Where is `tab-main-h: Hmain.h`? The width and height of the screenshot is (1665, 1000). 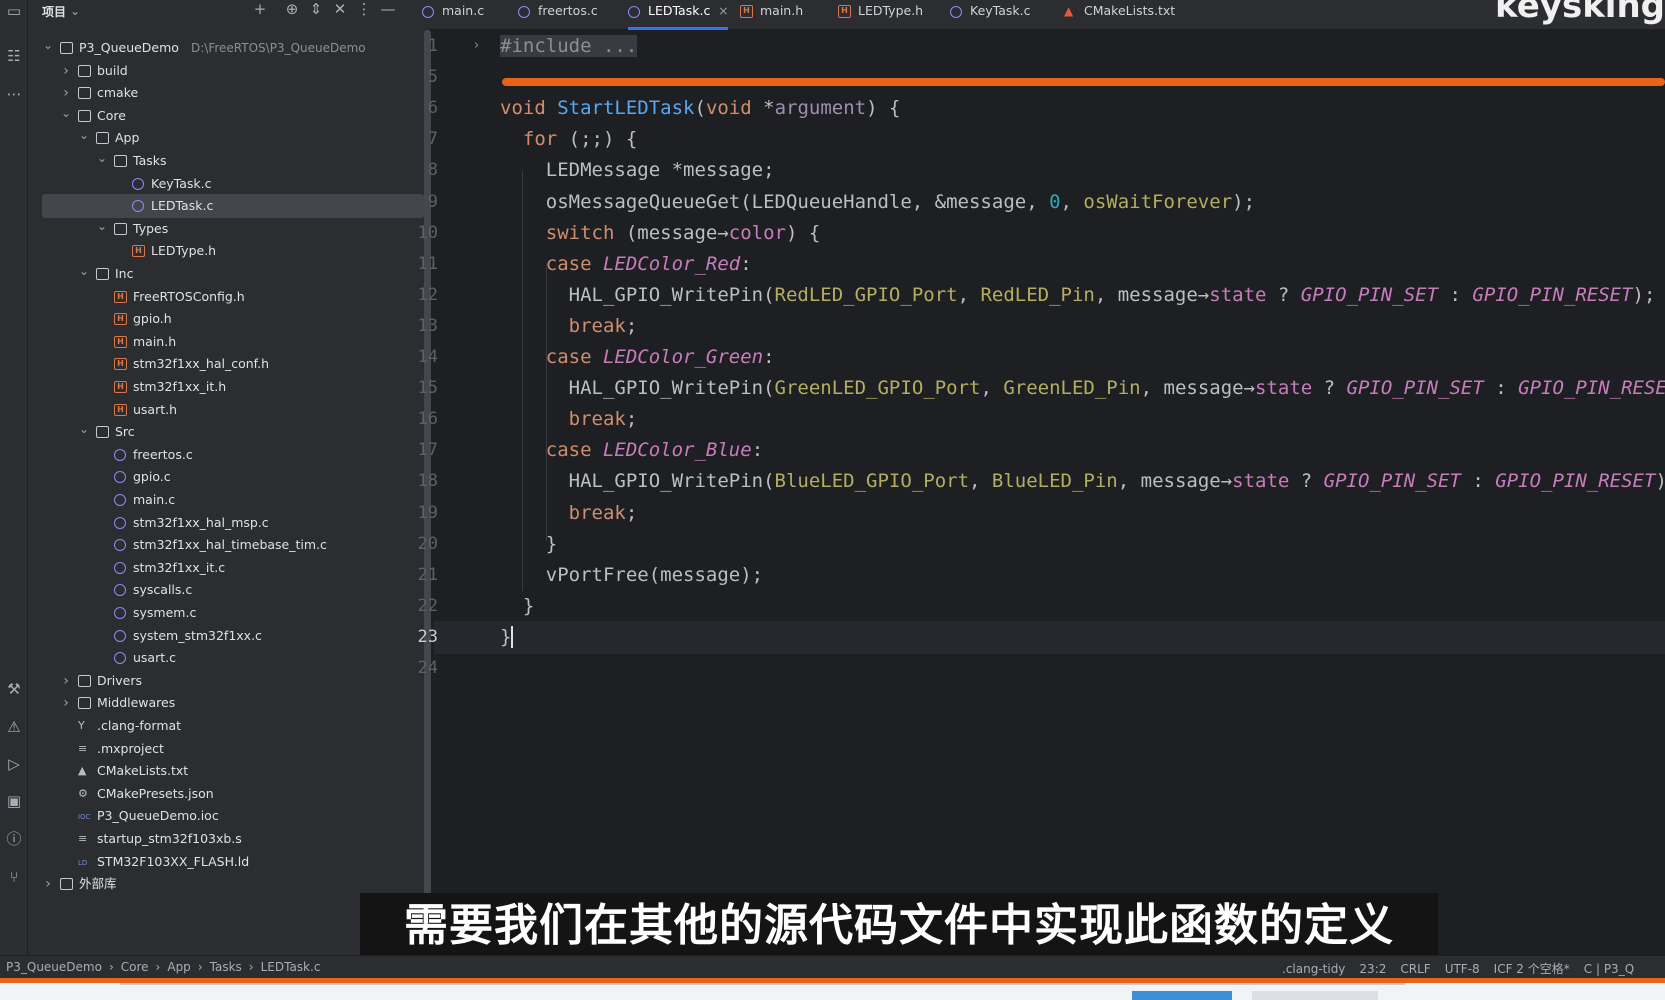
tab-main-h: Hmain.h is located at coordinates (771, 15).